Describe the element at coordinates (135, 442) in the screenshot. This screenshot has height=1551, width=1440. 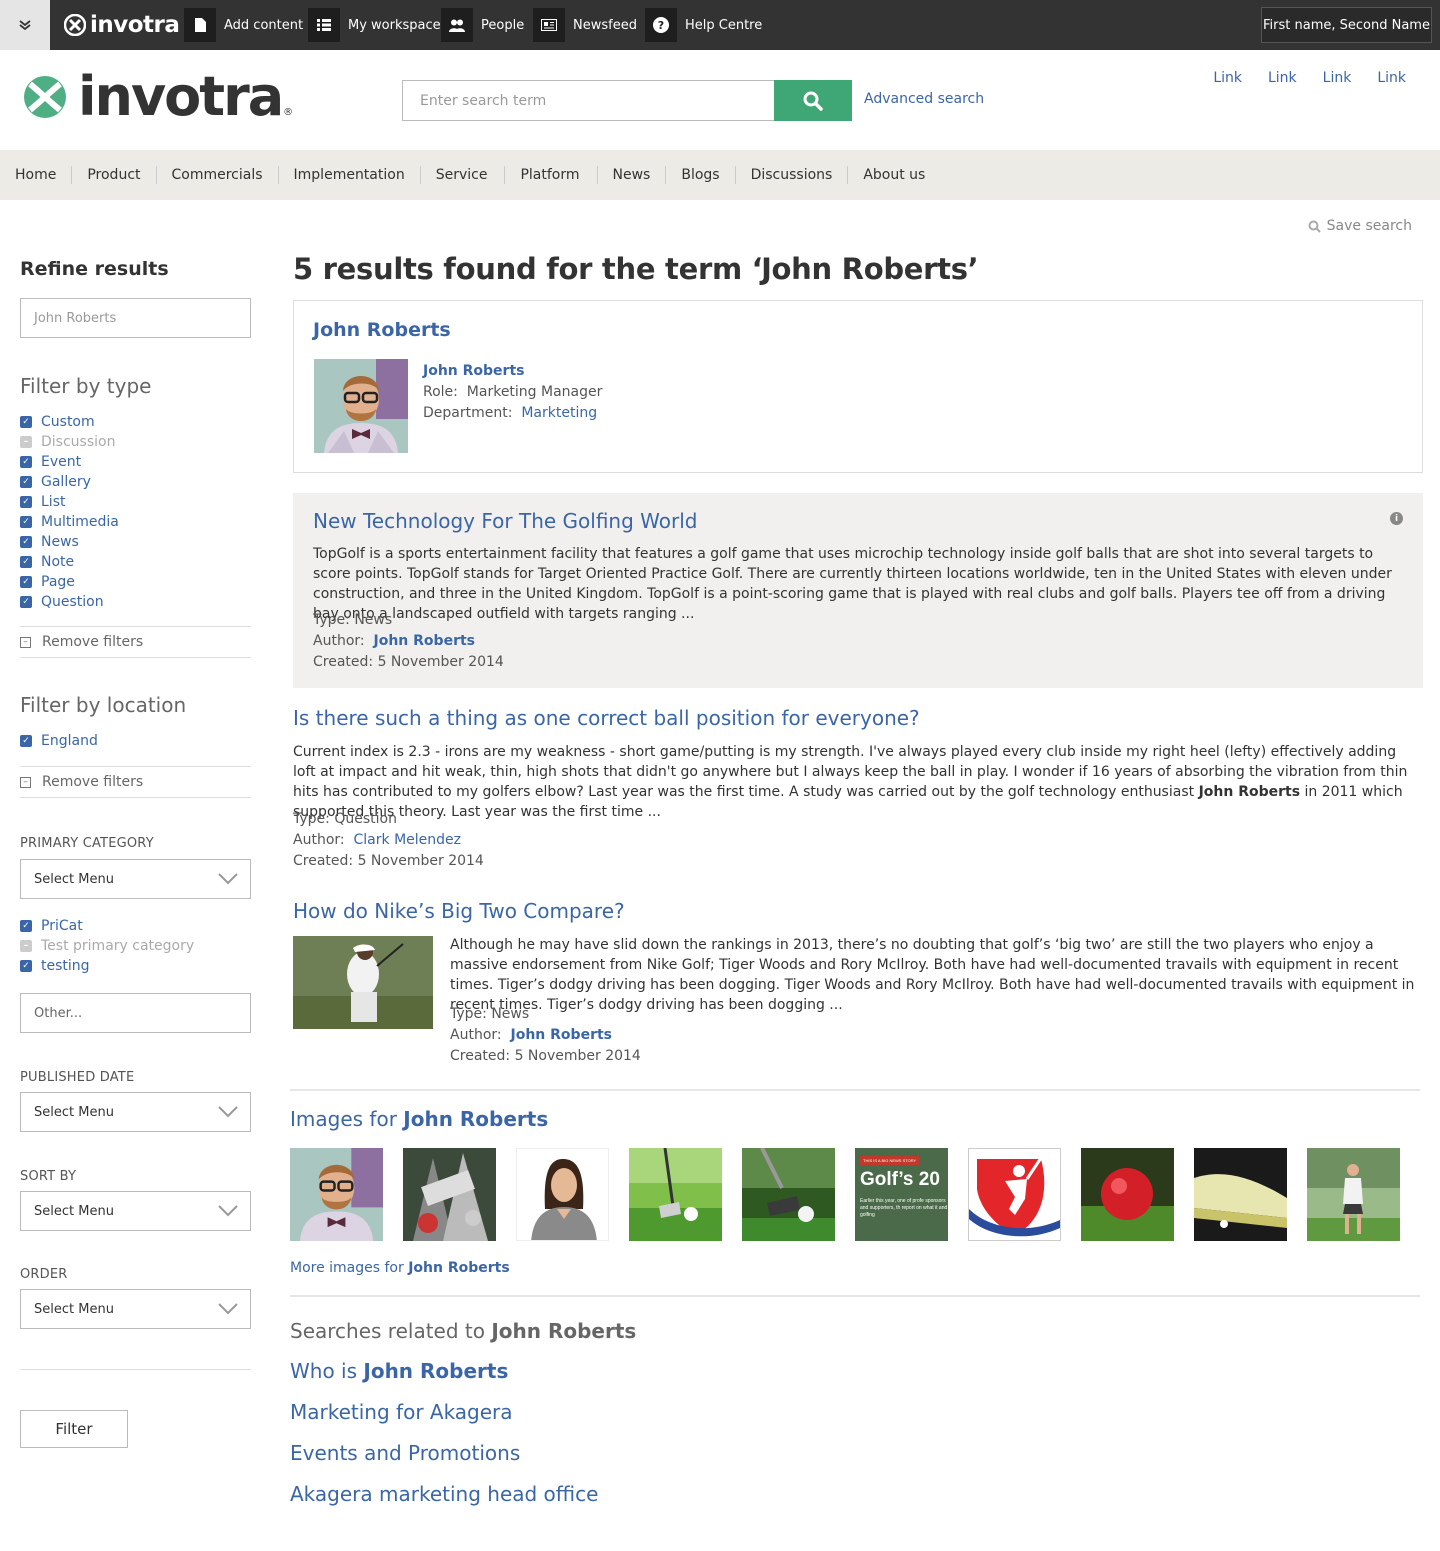
I see `filter-type-discussion: – Discussion` at that location.